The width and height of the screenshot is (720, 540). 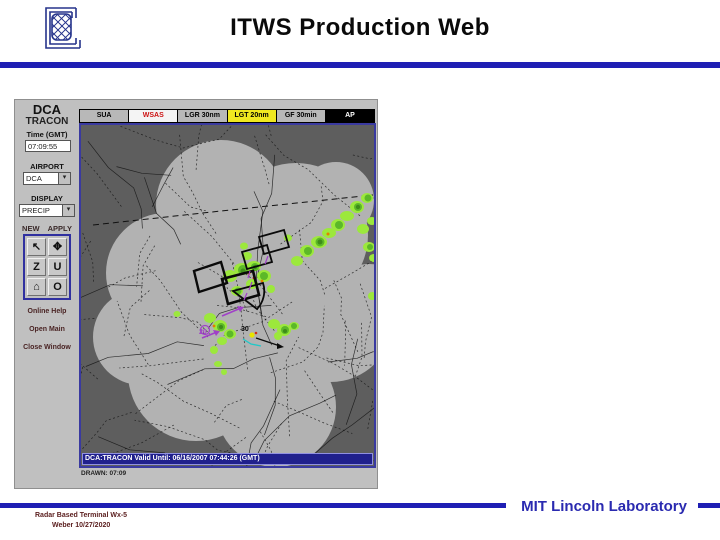 What do you see at coordinates (47, 335) in the screenshot?
I see `sidebar-links: Online Help Open Main Close Window` at bounding box center [47, 335].